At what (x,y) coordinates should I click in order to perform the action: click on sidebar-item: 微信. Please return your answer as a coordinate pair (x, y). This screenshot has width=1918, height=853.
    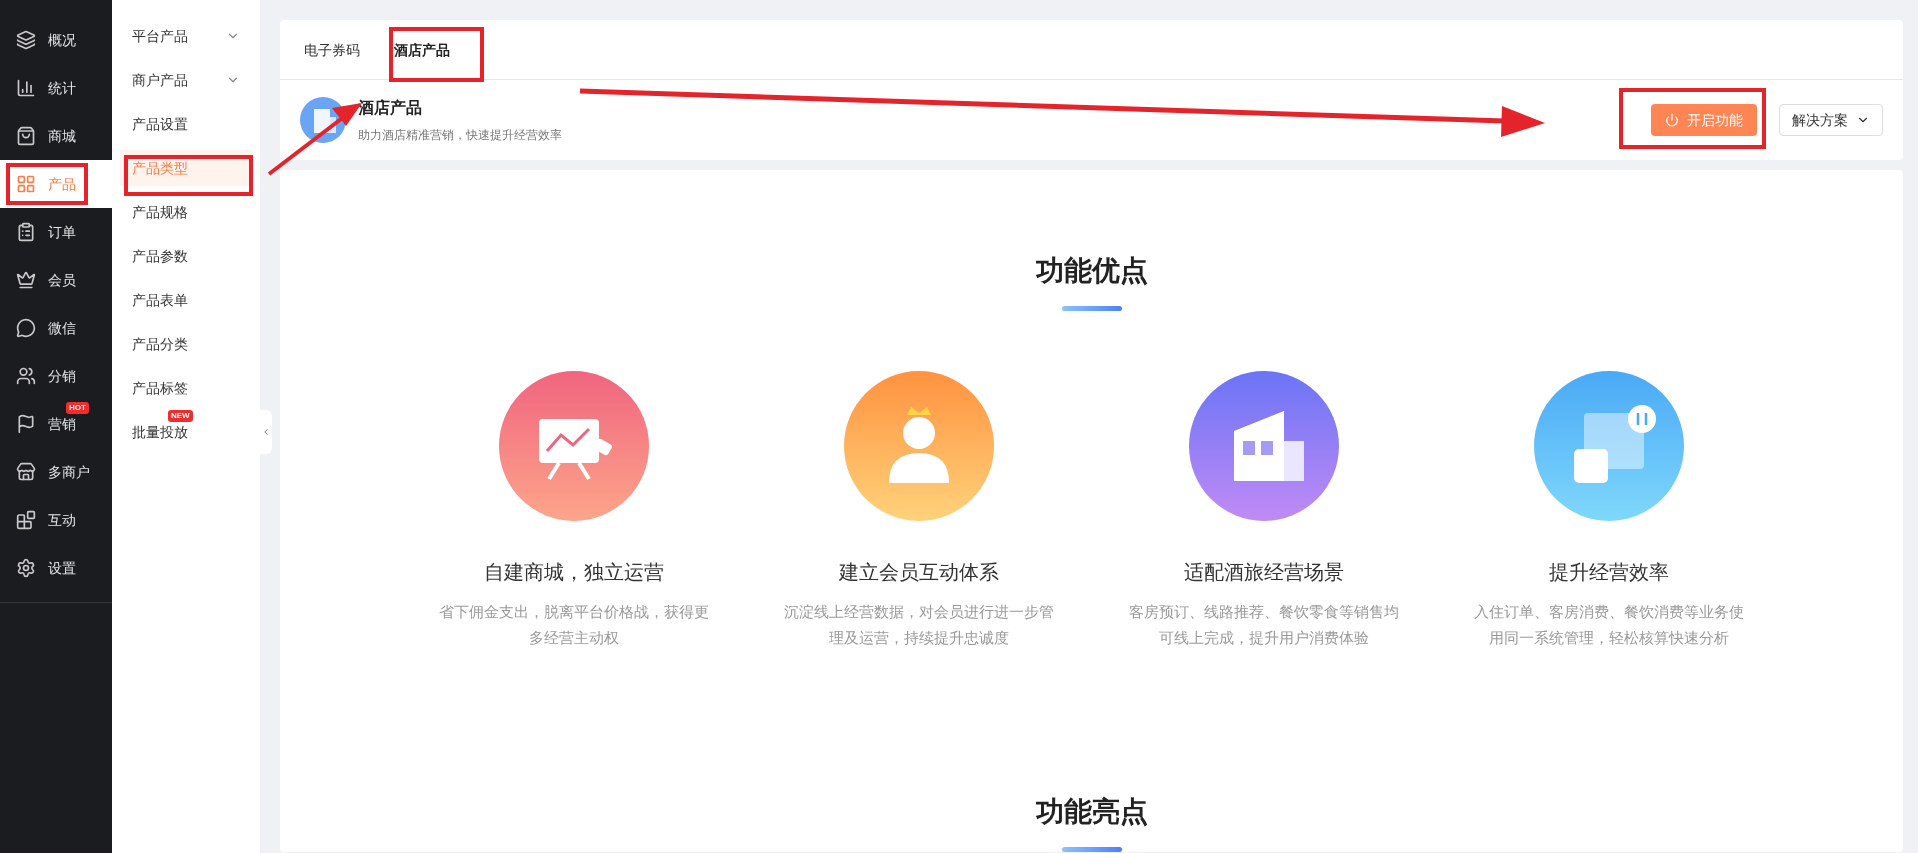
    Looking at the image, I should click on (56, 328).